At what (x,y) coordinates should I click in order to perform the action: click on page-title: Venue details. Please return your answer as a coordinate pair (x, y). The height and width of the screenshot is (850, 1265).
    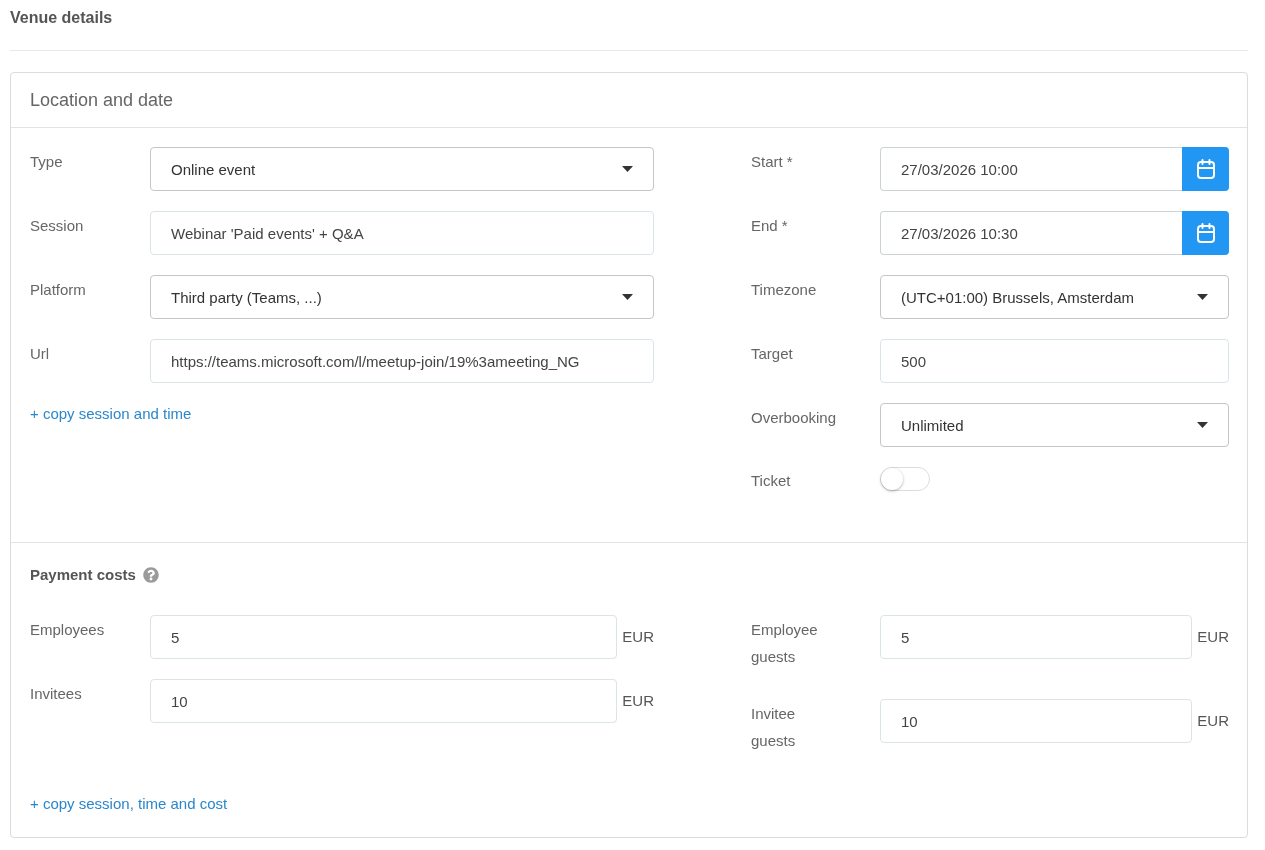
    Looking at the image, I should click on (61, 18).